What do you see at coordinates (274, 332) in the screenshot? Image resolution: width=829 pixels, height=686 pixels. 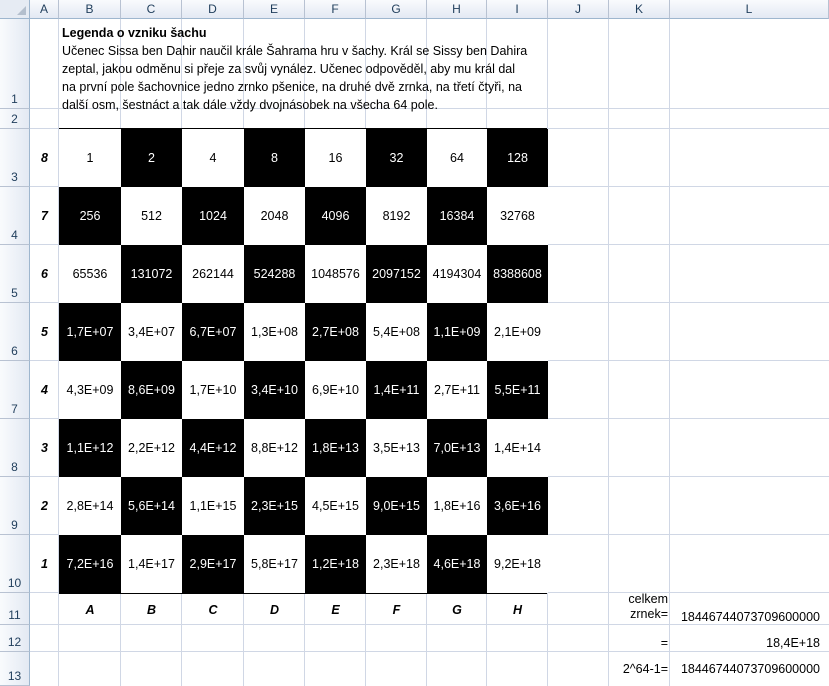 I see `board-square: 1,3E+08` at bounding box center [274, 332].